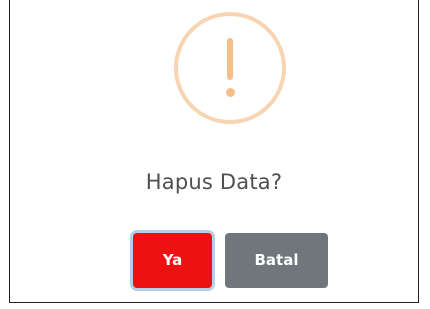 This screenshot has height=309, width=430. What do you see at coordinates (276, 260) in the screenshot?
I see `cancel-button: Batal` at bounding box center [276, 260].